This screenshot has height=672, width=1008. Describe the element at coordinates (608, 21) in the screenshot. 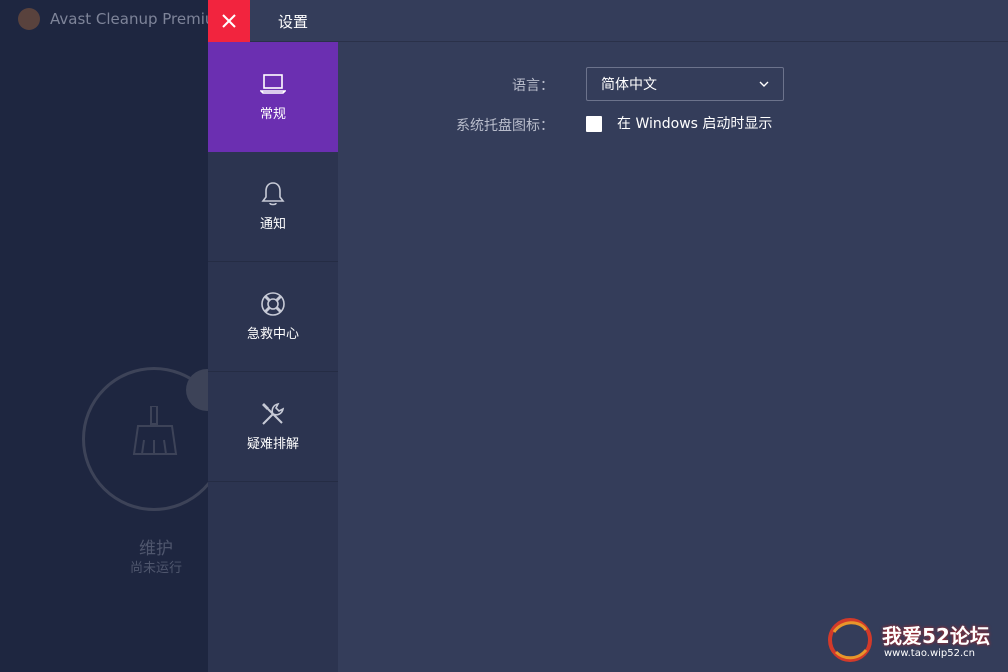

I see `settings-header: 设置` at that location.